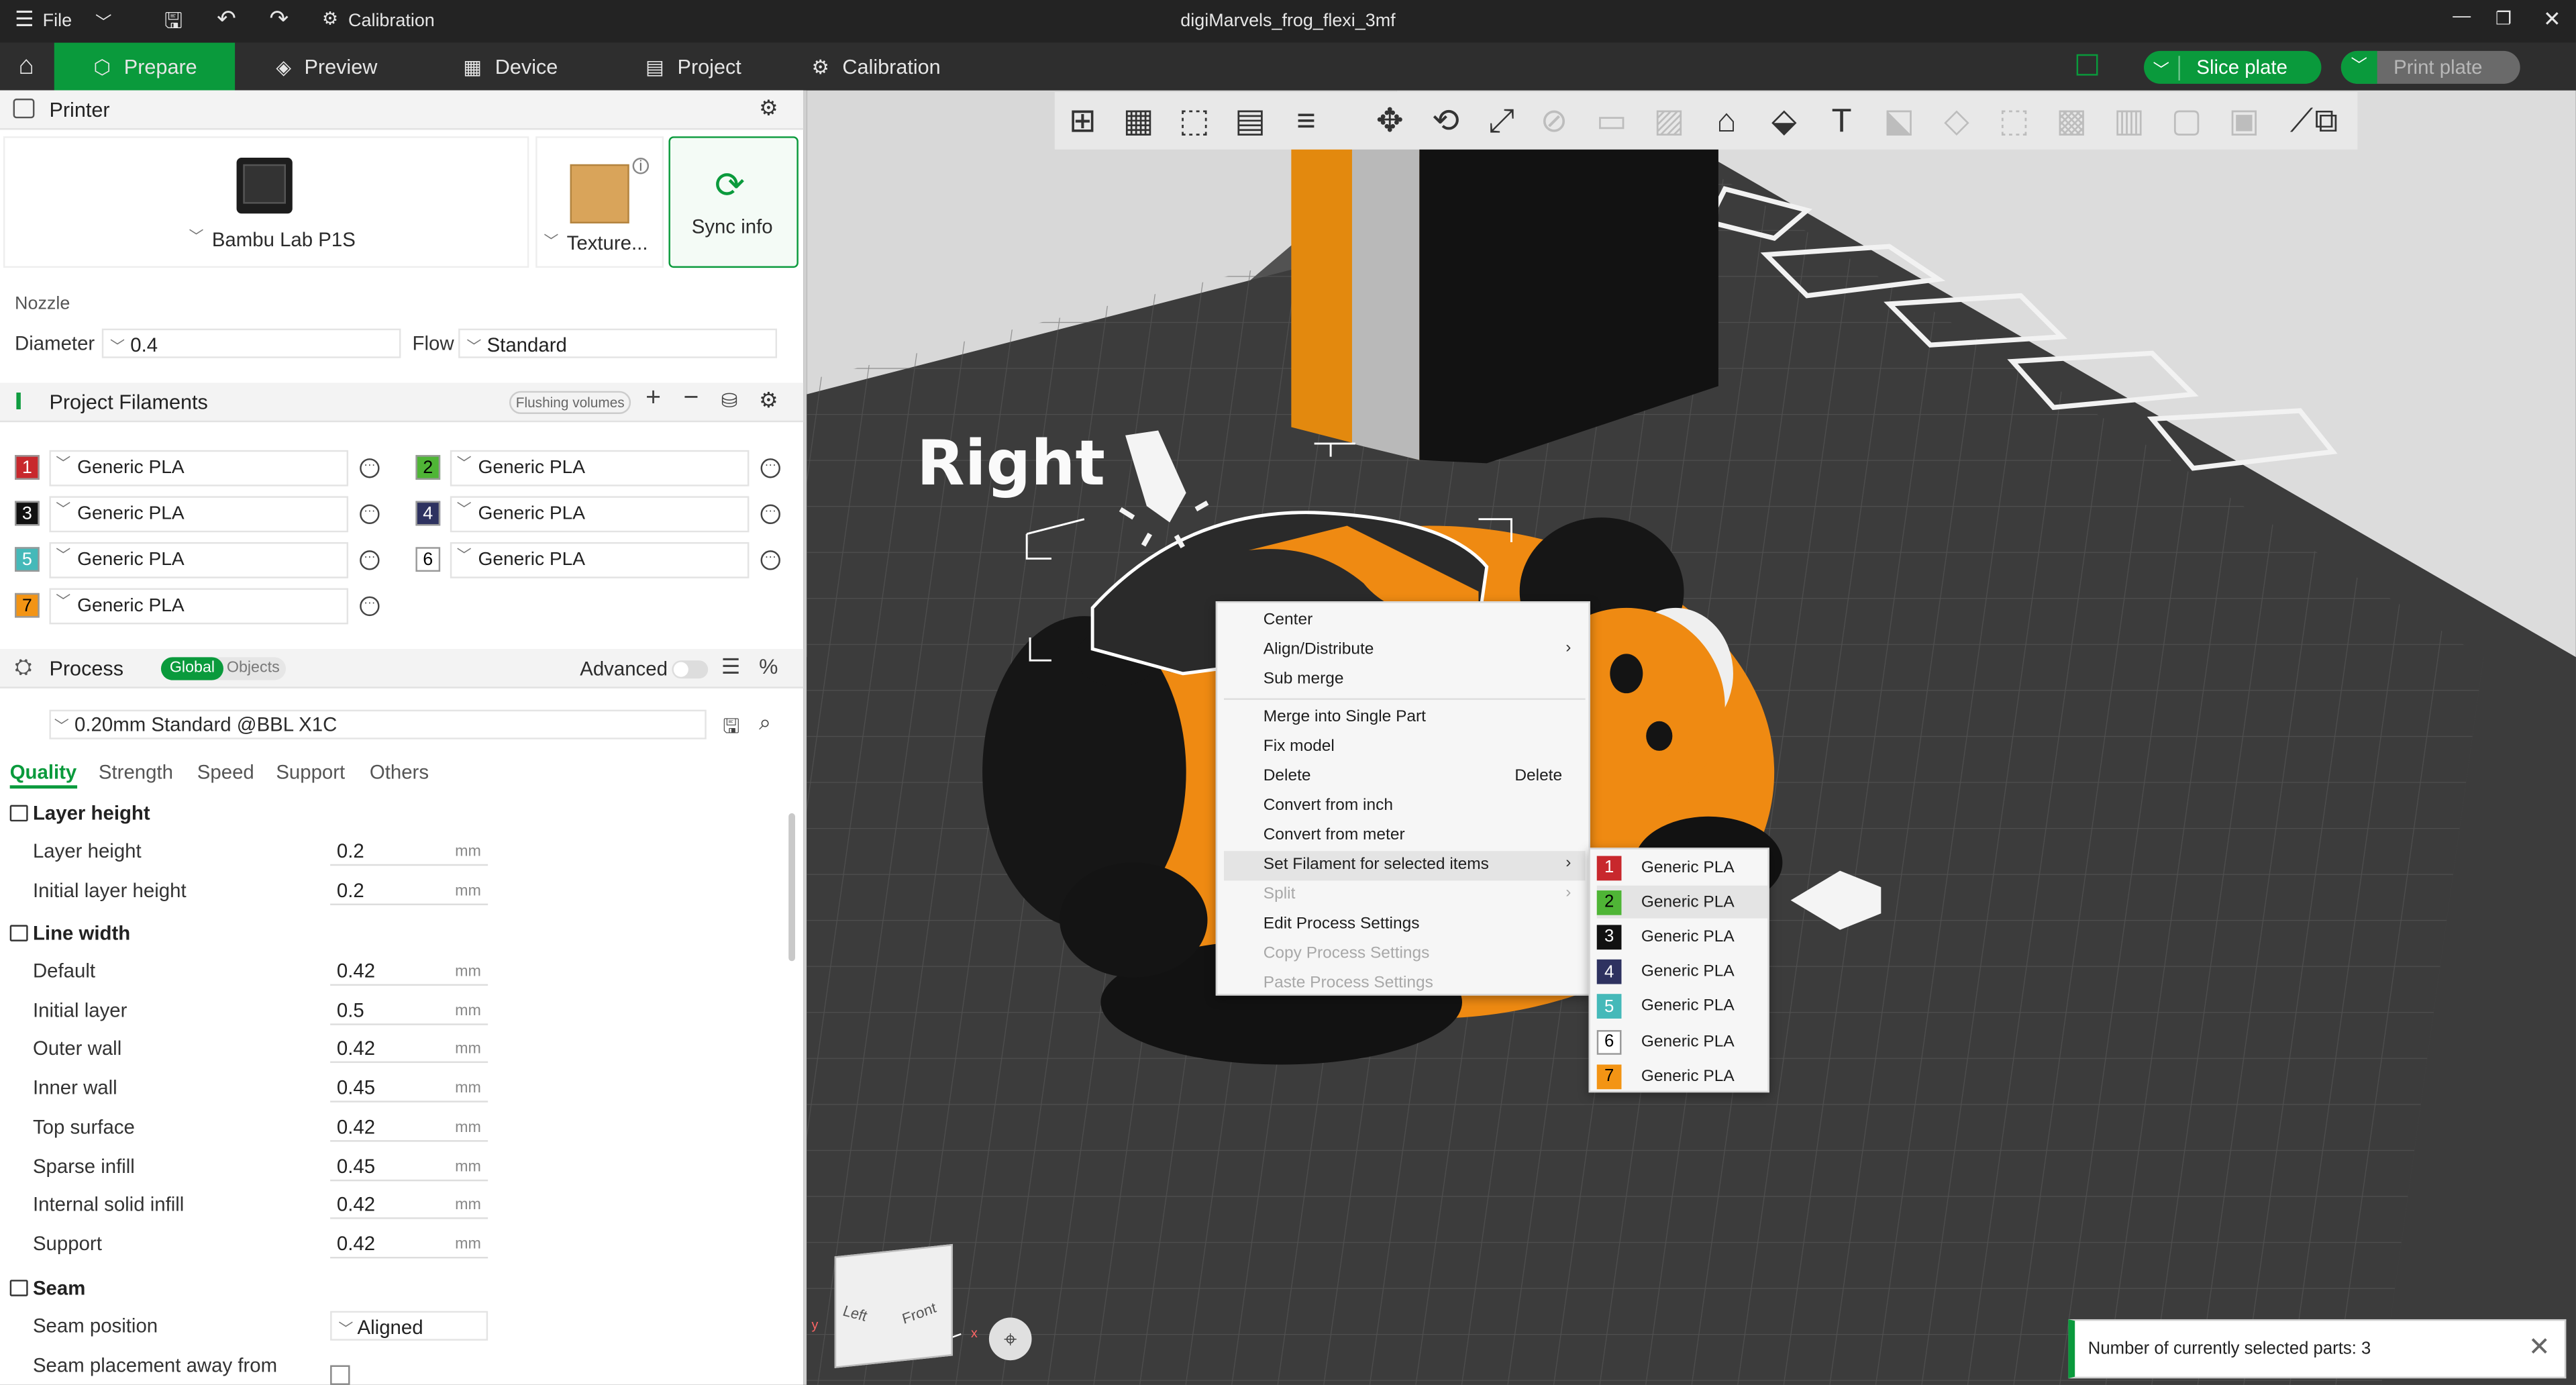  What do you see at coordinates (1348, 983) in the screenshot?
I see `context-menu-item: Paste Process Settings` at bounding box center [1348, 983].